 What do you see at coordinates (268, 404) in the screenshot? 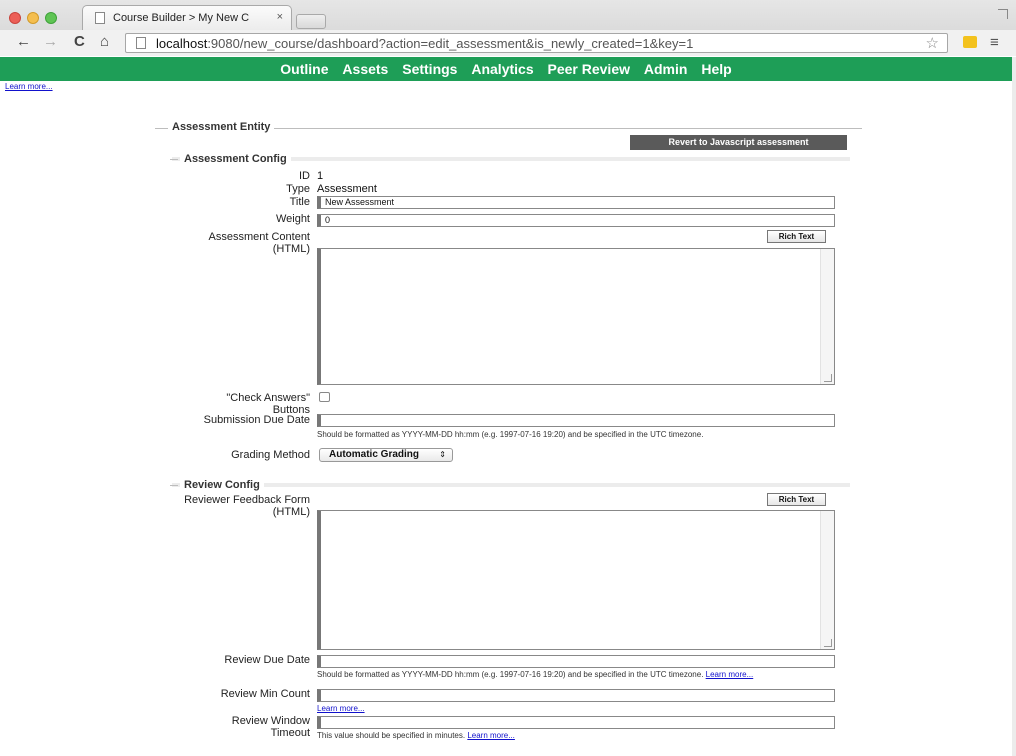
I see `check-answers-label: "Check Answers" Buttons` at bounding box center [268, 404].